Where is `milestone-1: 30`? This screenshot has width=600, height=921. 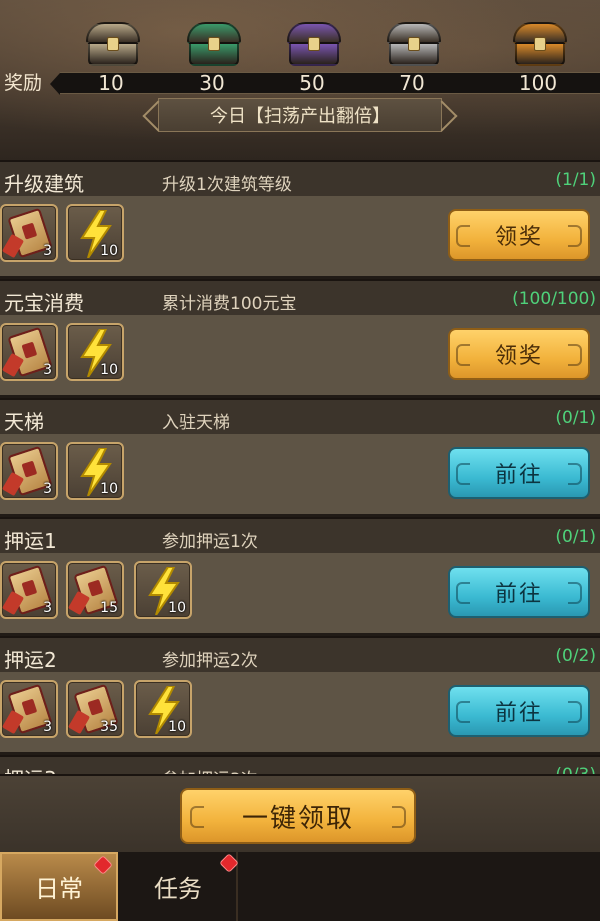 milestone-1: 30 is located at coordinates (212, 50).